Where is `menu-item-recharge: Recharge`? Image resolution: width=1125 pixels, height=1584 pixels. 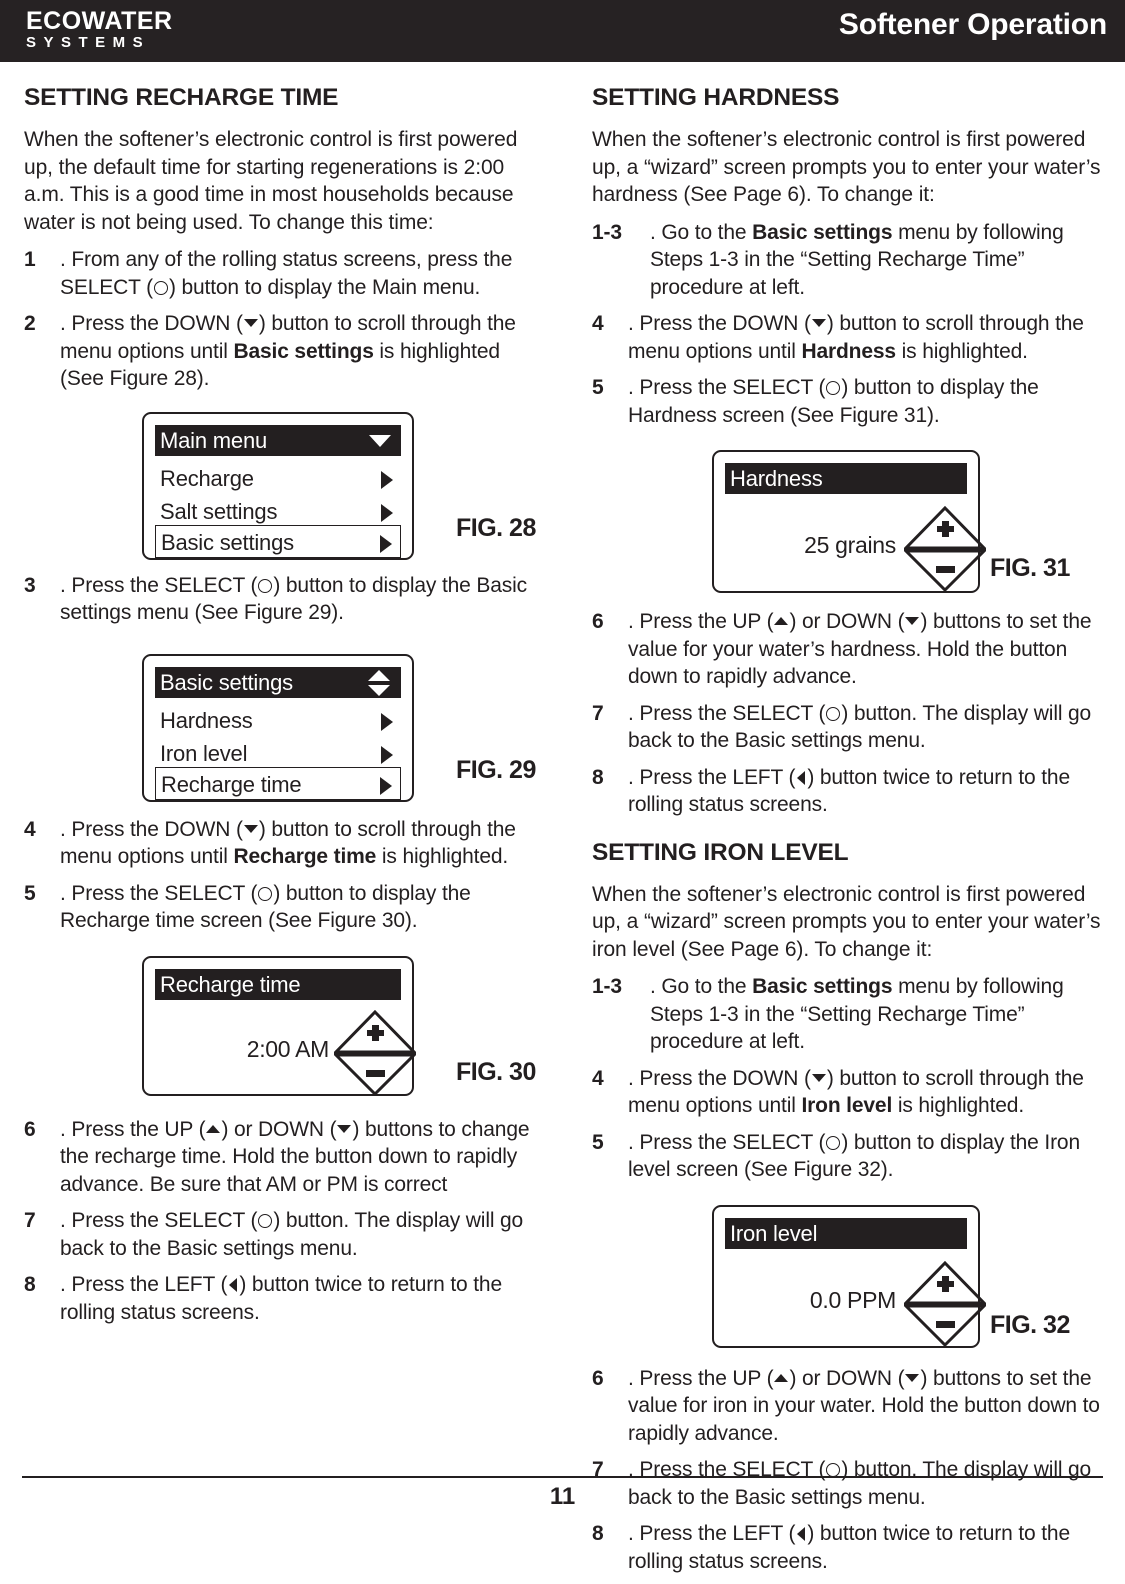
menu-item-recharge: Recharge is located at coordinates (278, 478).